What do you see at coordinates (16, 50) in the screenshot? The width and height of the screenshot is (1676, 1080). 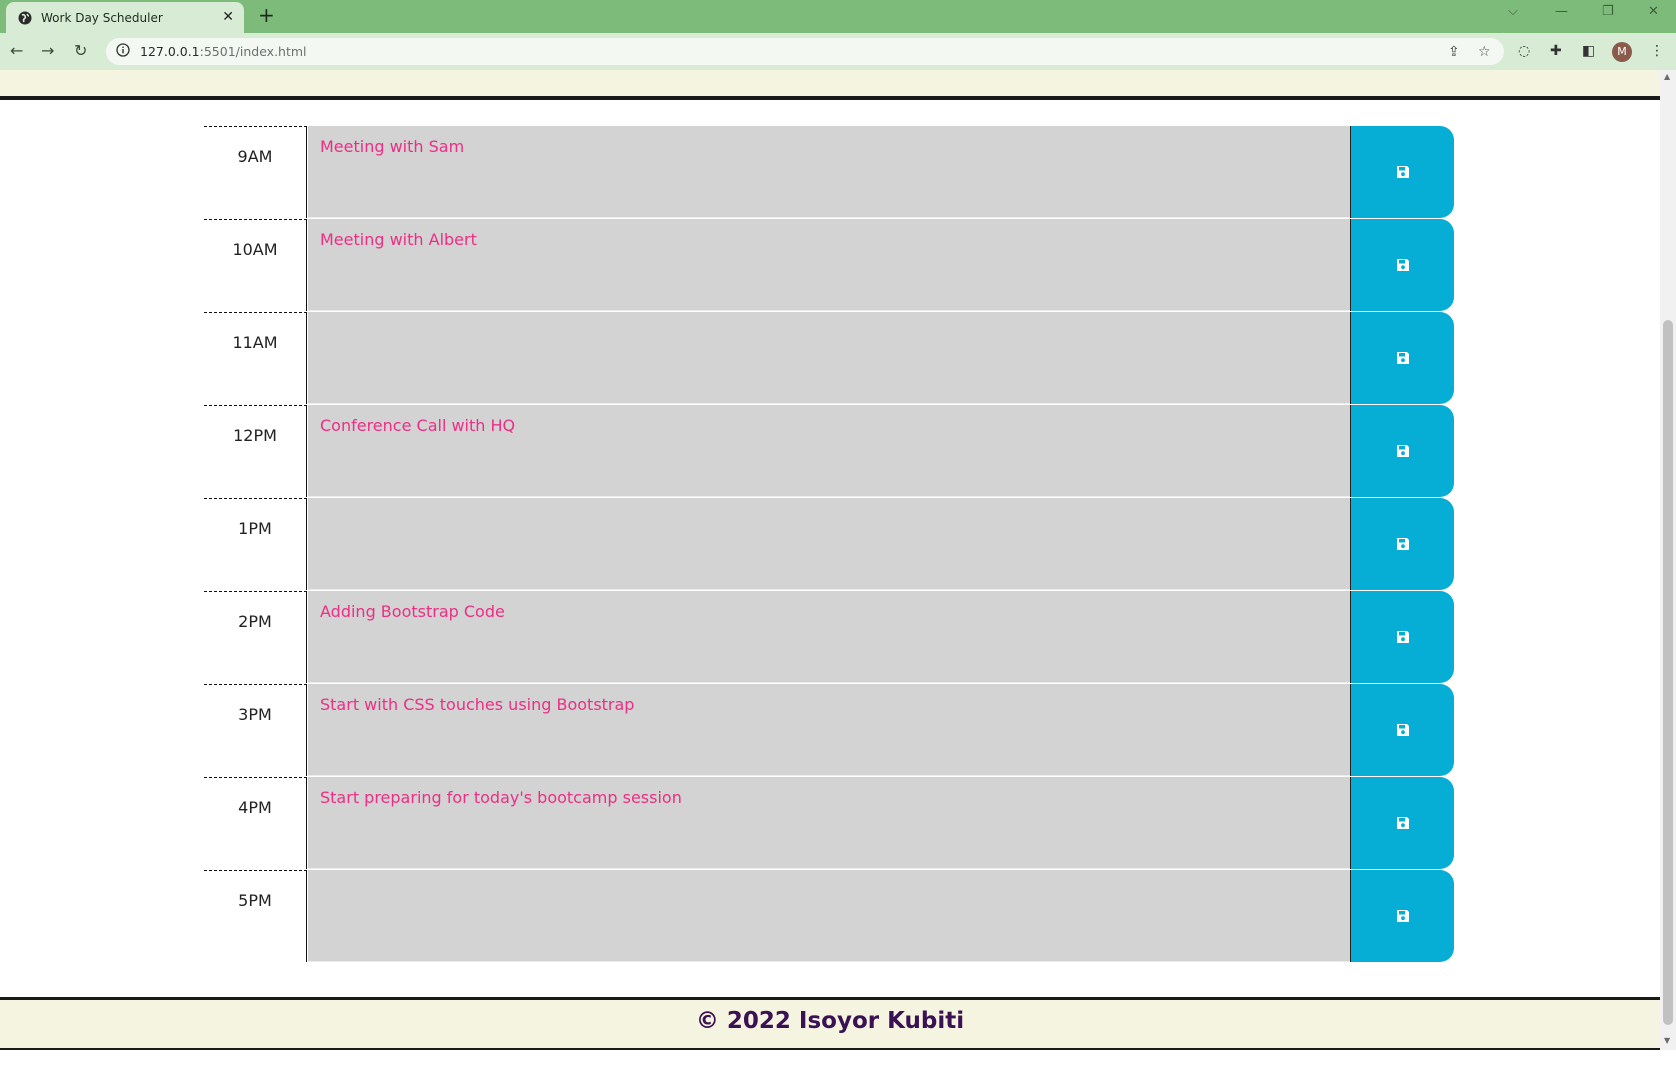 I see `back-arrow-icon: ←` at bounding box center [16, 50].